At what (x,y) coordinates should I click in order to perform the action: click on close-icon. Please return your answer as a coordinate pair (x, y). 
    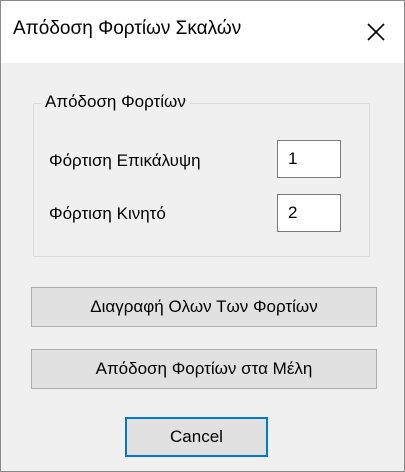
    Looking at the image, I should click on (376, 32).